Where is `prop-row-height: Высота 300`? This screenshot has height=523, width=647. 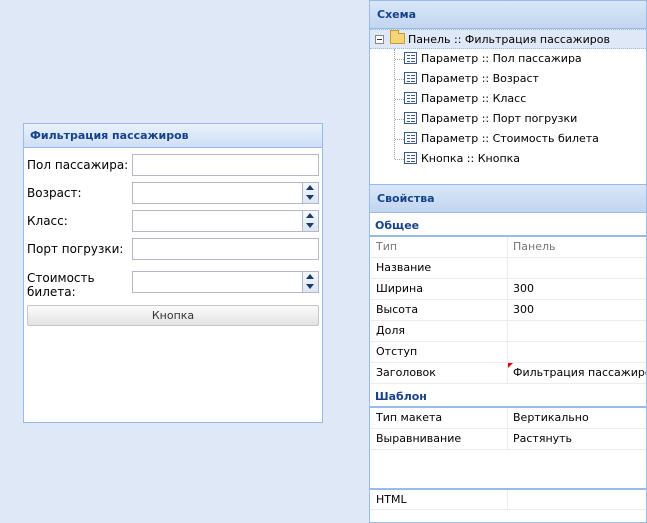 prop-row-height: Высота 300 is located at coordinates (508, 310).